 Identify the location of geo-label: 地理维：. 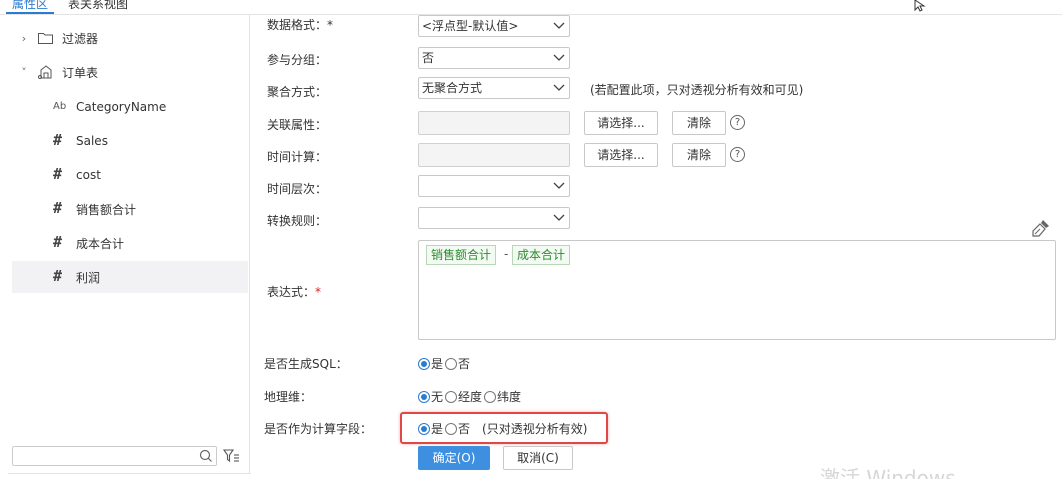
(288, 397).